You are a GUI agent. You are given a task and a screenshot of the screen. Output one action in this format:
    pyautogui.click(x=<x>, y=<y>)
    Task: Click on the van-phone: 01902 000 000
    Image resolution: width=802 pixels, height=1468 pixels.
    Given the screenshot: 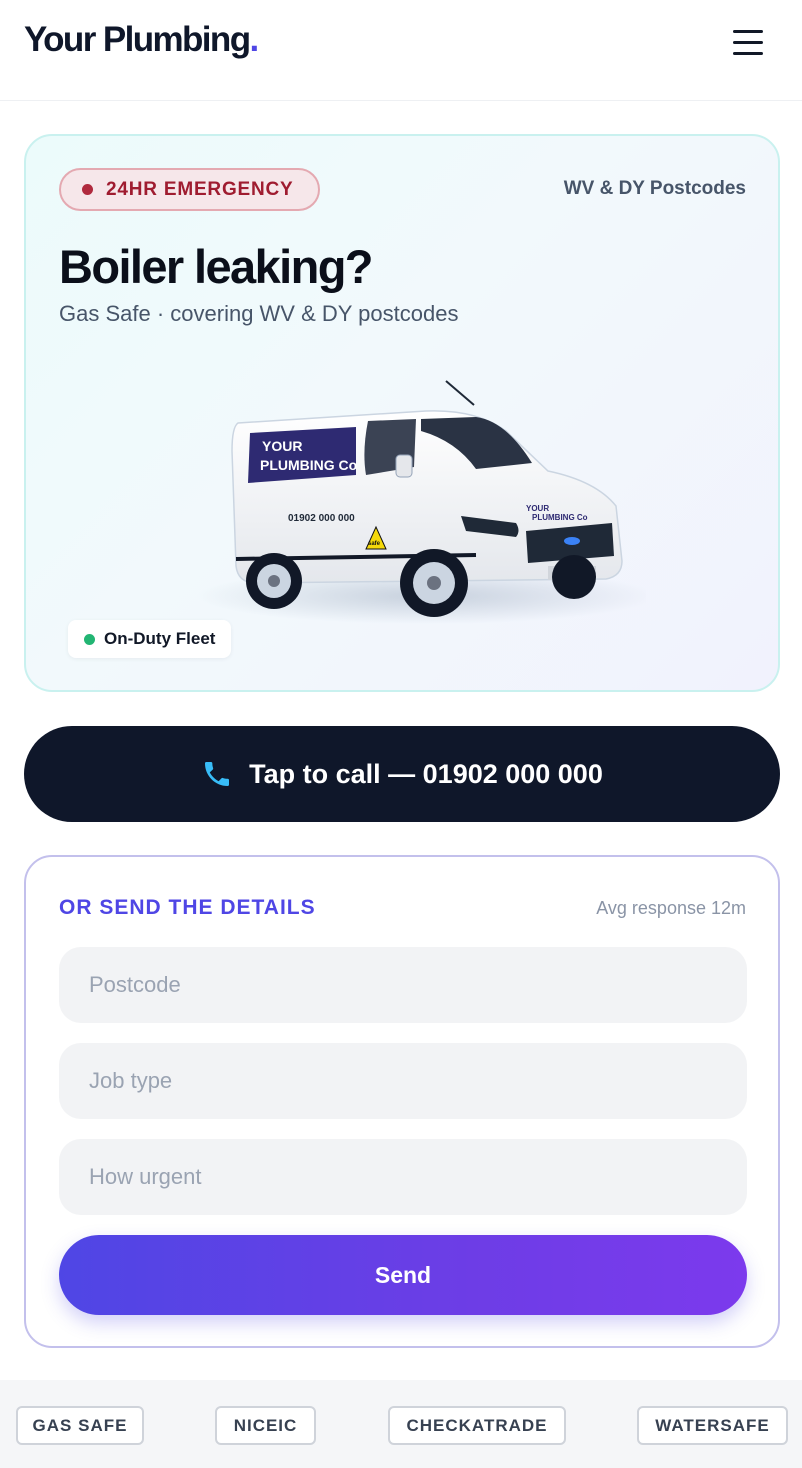 What is the action you would take?
    pyautogui.click(x=321, y=518)
    